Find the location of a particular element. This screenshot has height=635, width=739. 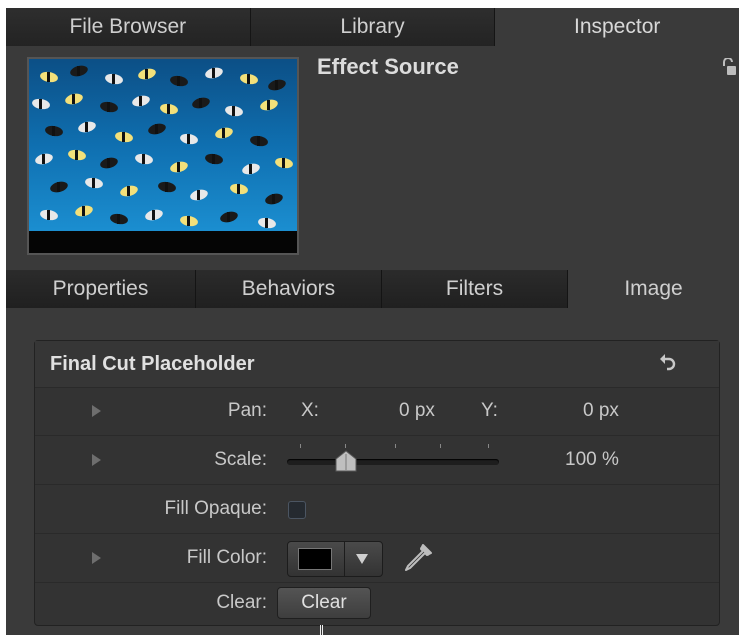

thumbnail-image is located at coordinates (163, 156).